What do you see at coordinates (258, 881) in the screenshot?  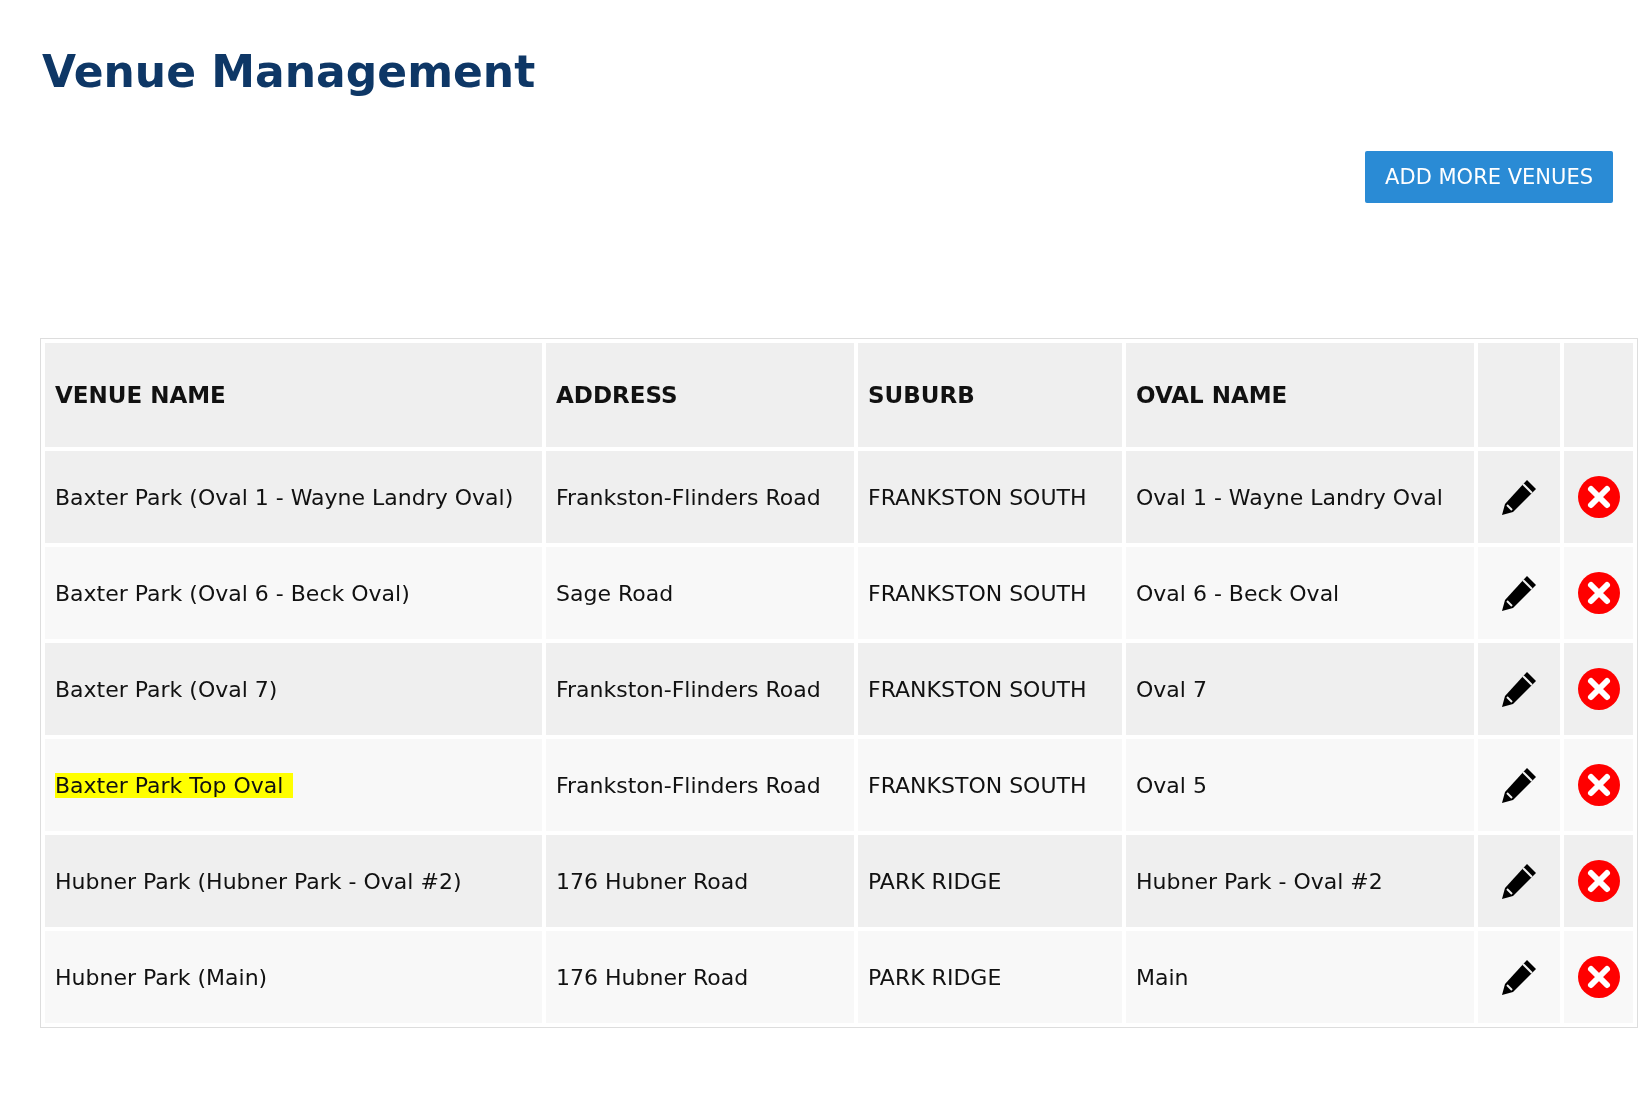 I see `venue-name-text: Hubner Park (Hubner Park - Oval #2)` at bounding box center [258, 881].